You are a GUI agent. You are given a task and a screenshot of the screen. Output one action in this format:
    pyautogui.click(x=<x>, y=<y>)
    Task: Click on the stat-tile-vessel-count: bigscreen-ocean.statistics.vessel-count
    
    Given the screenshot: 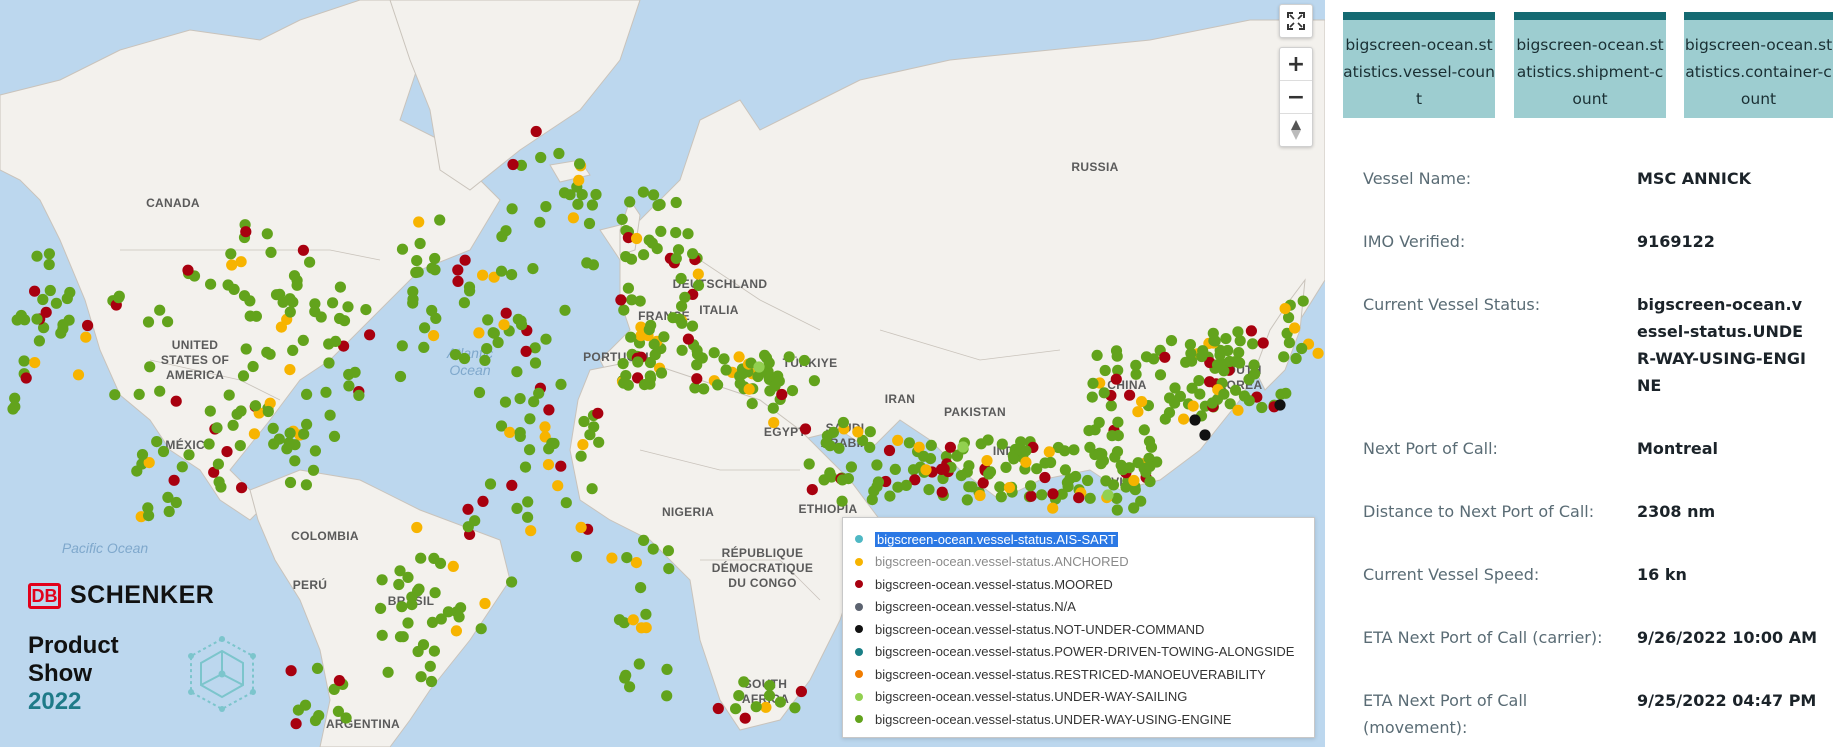 What is the action you would take?
    pyautogui.click(x=1419, y=65)
    